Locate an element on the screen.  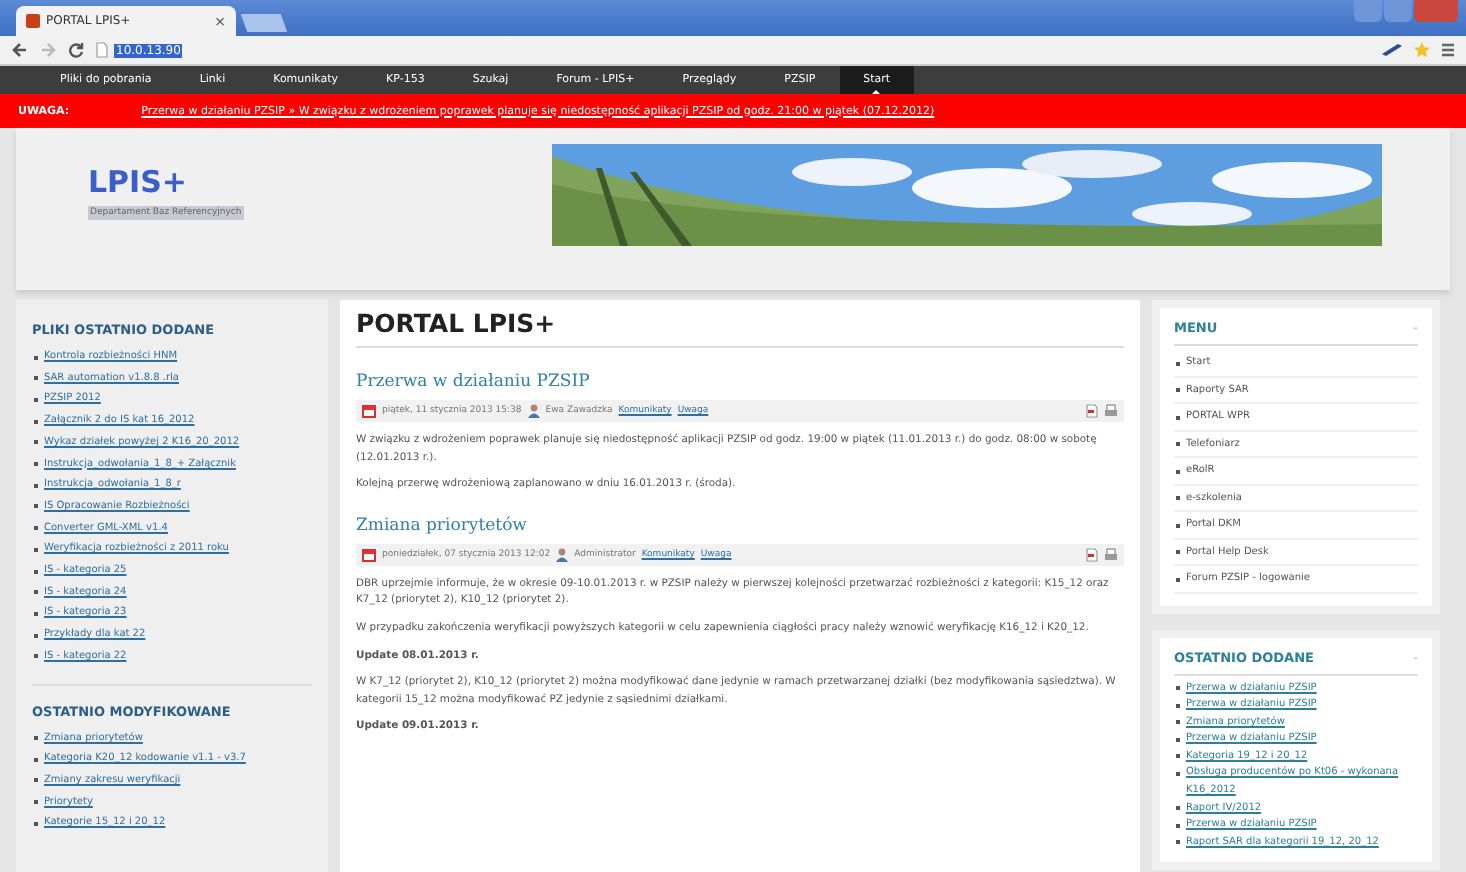
page-title: PORTAL LPIS+ is located at coordinates (740, 328).